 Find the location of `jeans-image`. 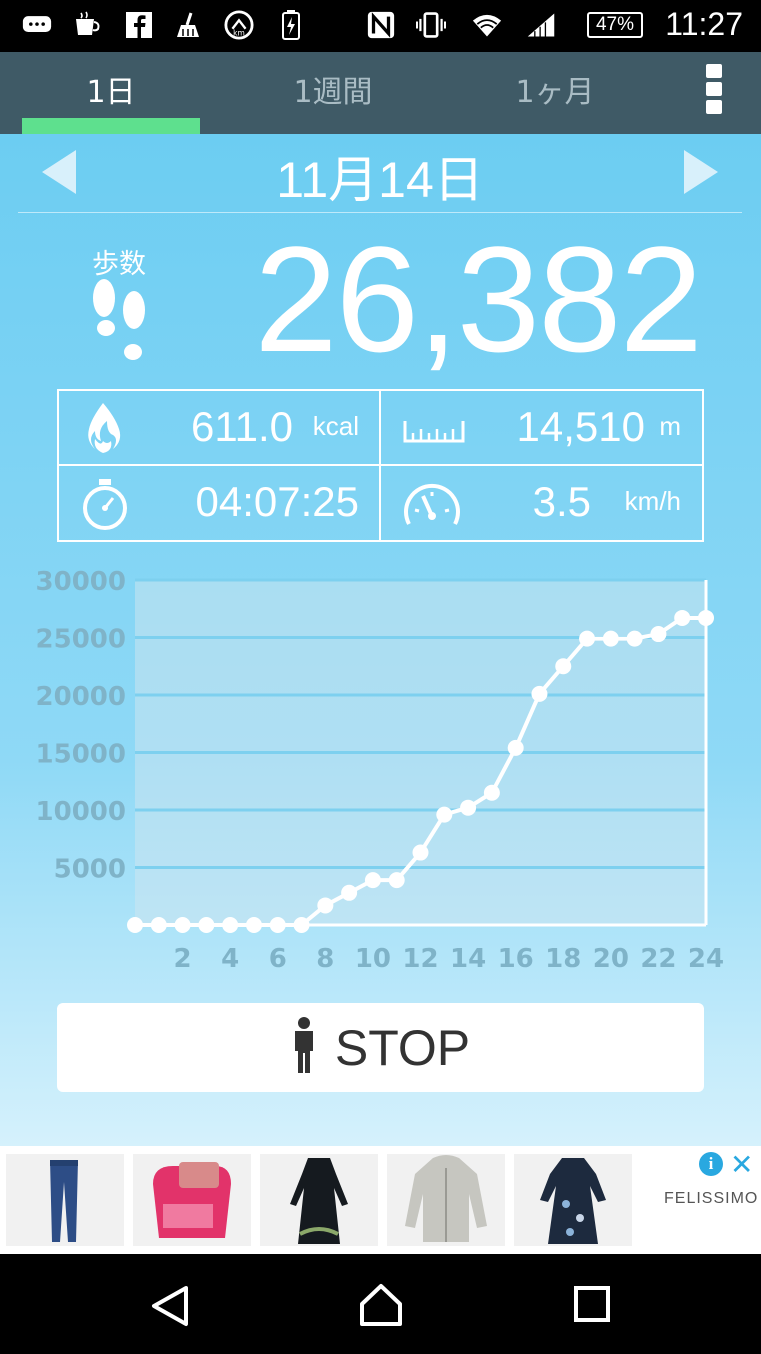

jeans-image is located at coordinates (65, 1200).